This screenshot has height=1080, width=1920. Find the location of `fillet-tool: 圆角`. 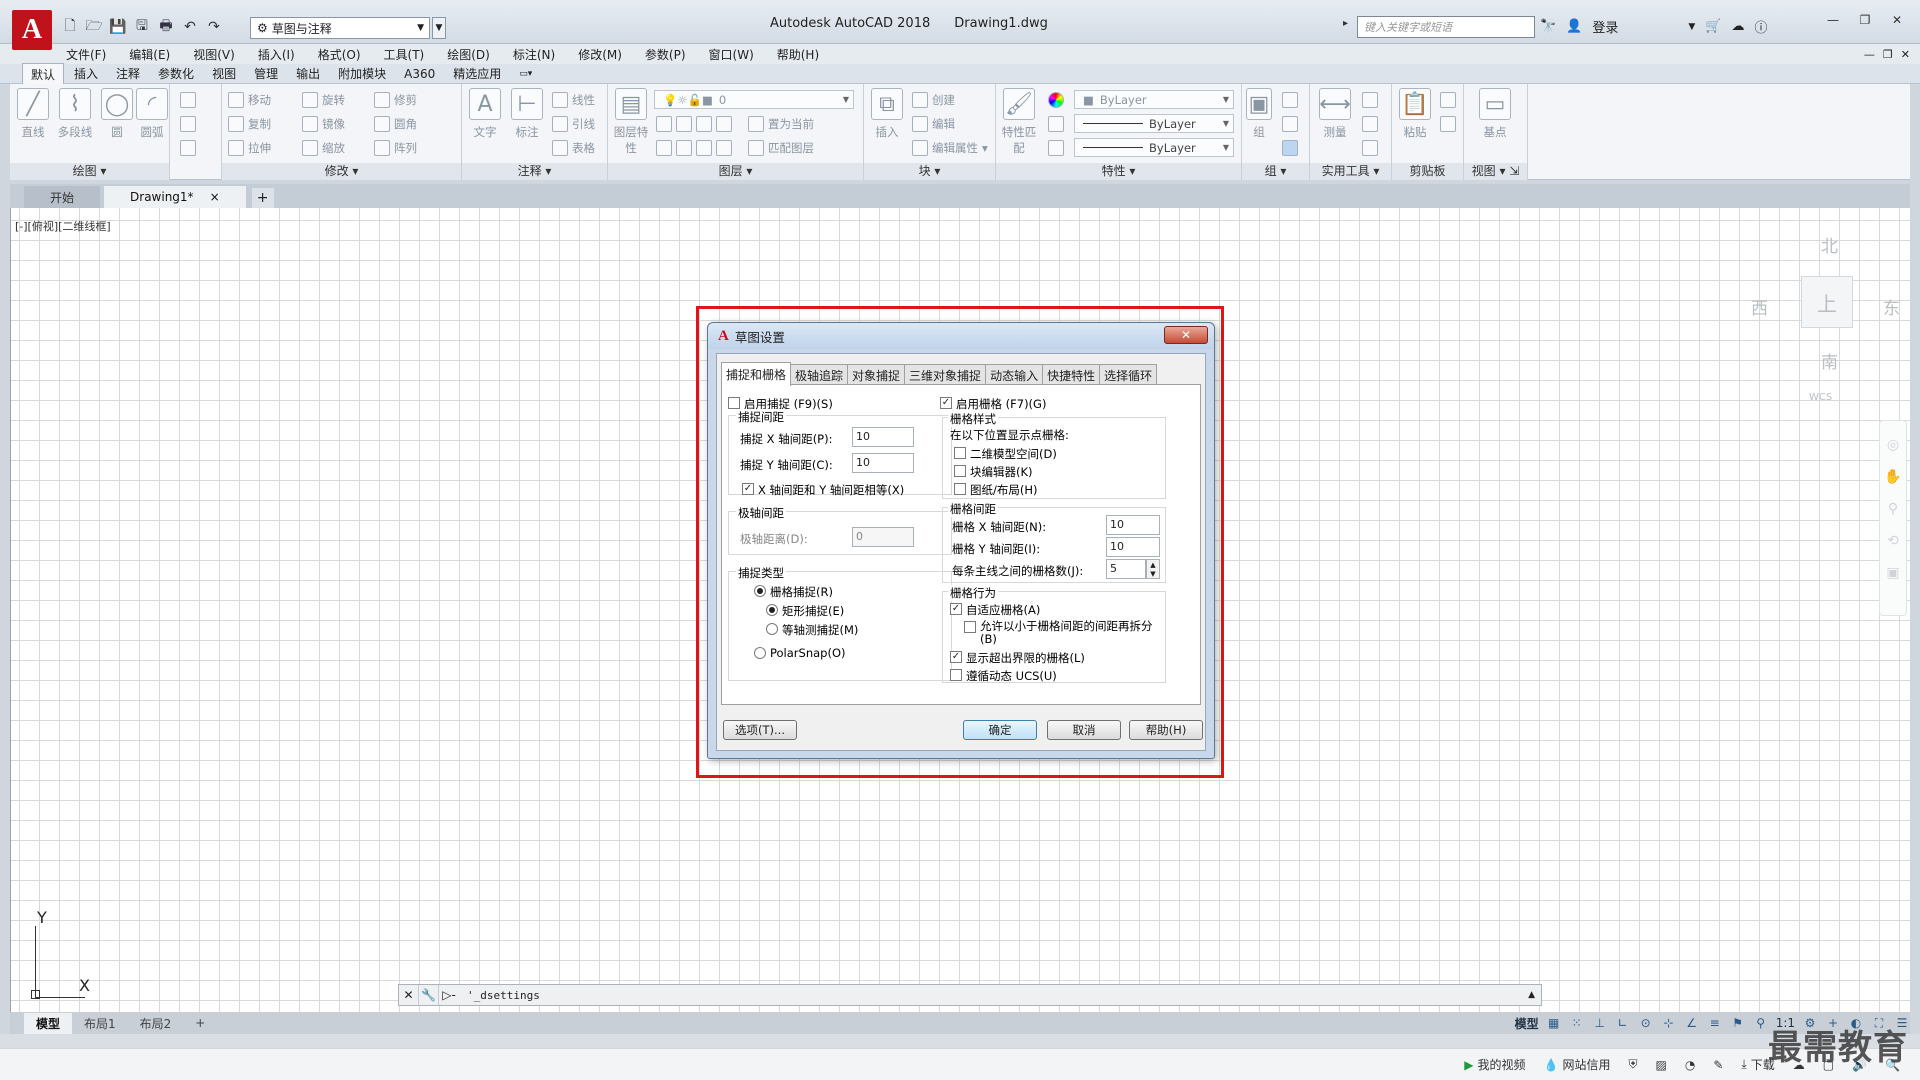

fillet-tool: 圆角 is located at coordinates (395, 124).